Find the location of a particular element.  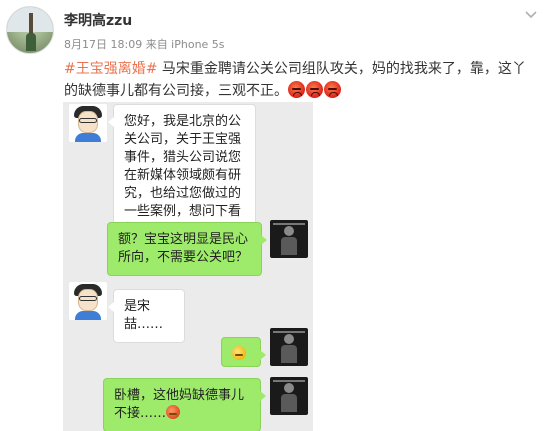

chat-bubble-outgoing: 额？宝宝这明显是民心所向，不需要公关吧？ is located at coordinates (187, 249).